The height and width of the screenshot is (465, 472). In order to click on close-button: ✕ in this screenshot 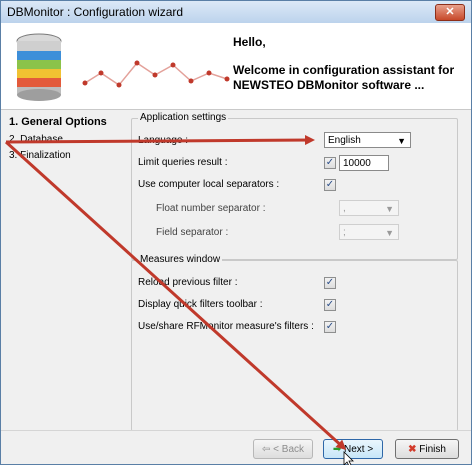, I will do `click(450, 12)`.